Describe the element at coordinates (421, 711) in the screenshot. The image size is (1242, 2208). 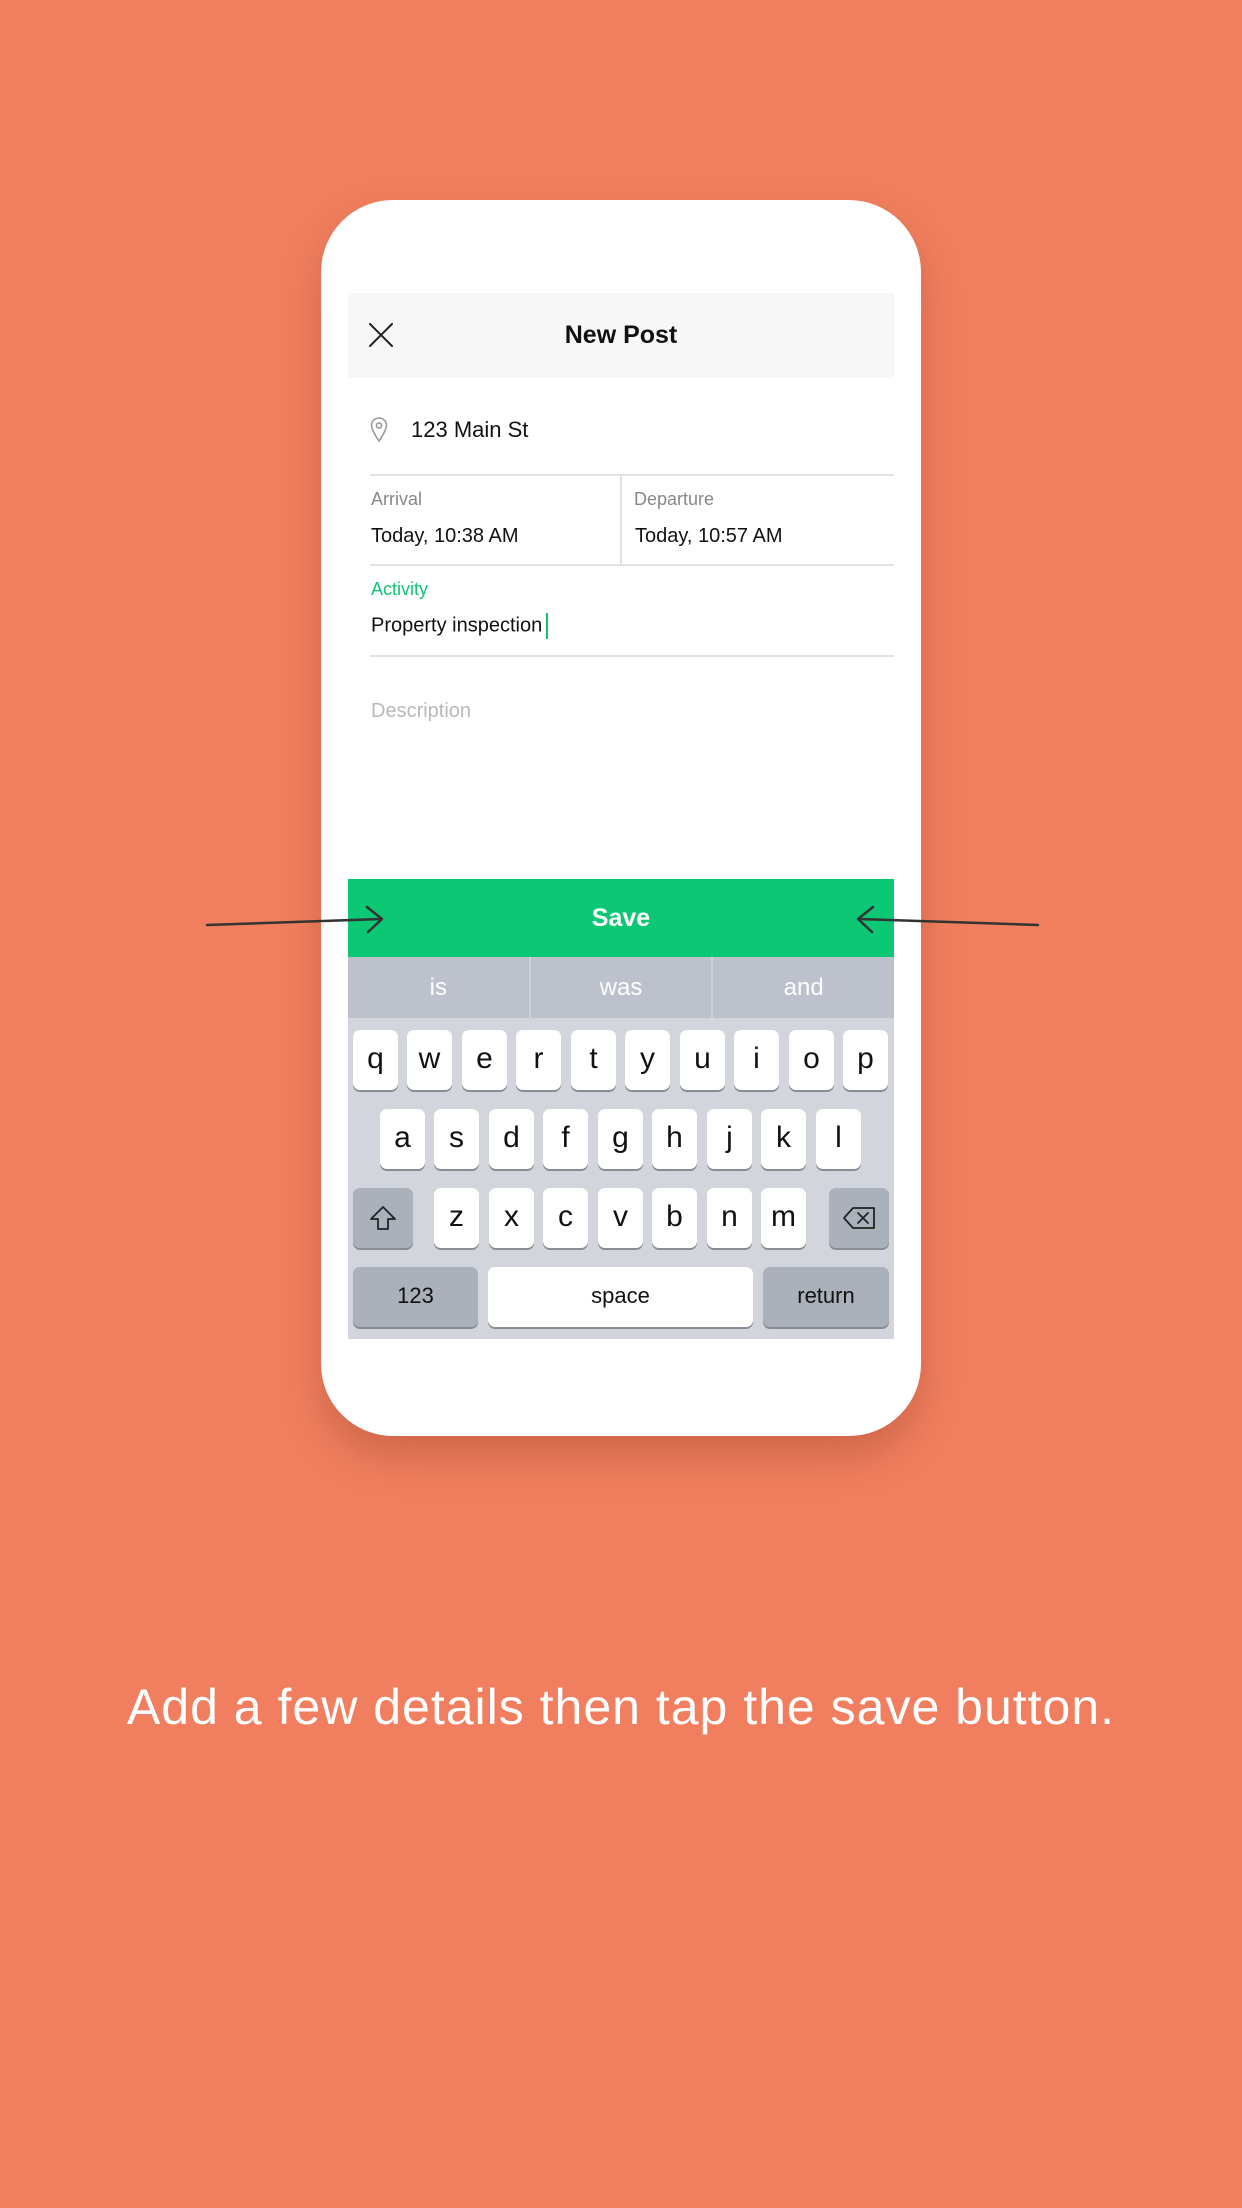
I see `description-field: Description` at that location.